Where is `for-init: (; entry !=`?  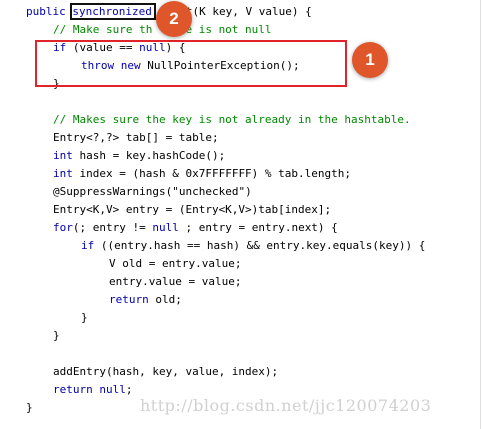 for-init: (; entry != is located at coordinates (112, 227).